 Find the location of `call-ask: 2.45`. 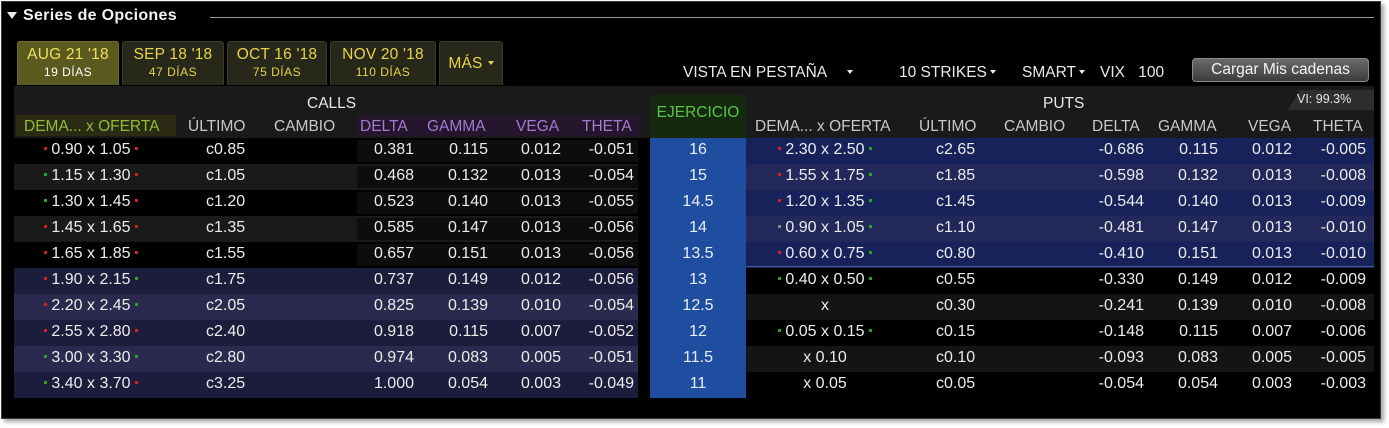

call-ask: 2.45 is located at coordinates (115, 305).